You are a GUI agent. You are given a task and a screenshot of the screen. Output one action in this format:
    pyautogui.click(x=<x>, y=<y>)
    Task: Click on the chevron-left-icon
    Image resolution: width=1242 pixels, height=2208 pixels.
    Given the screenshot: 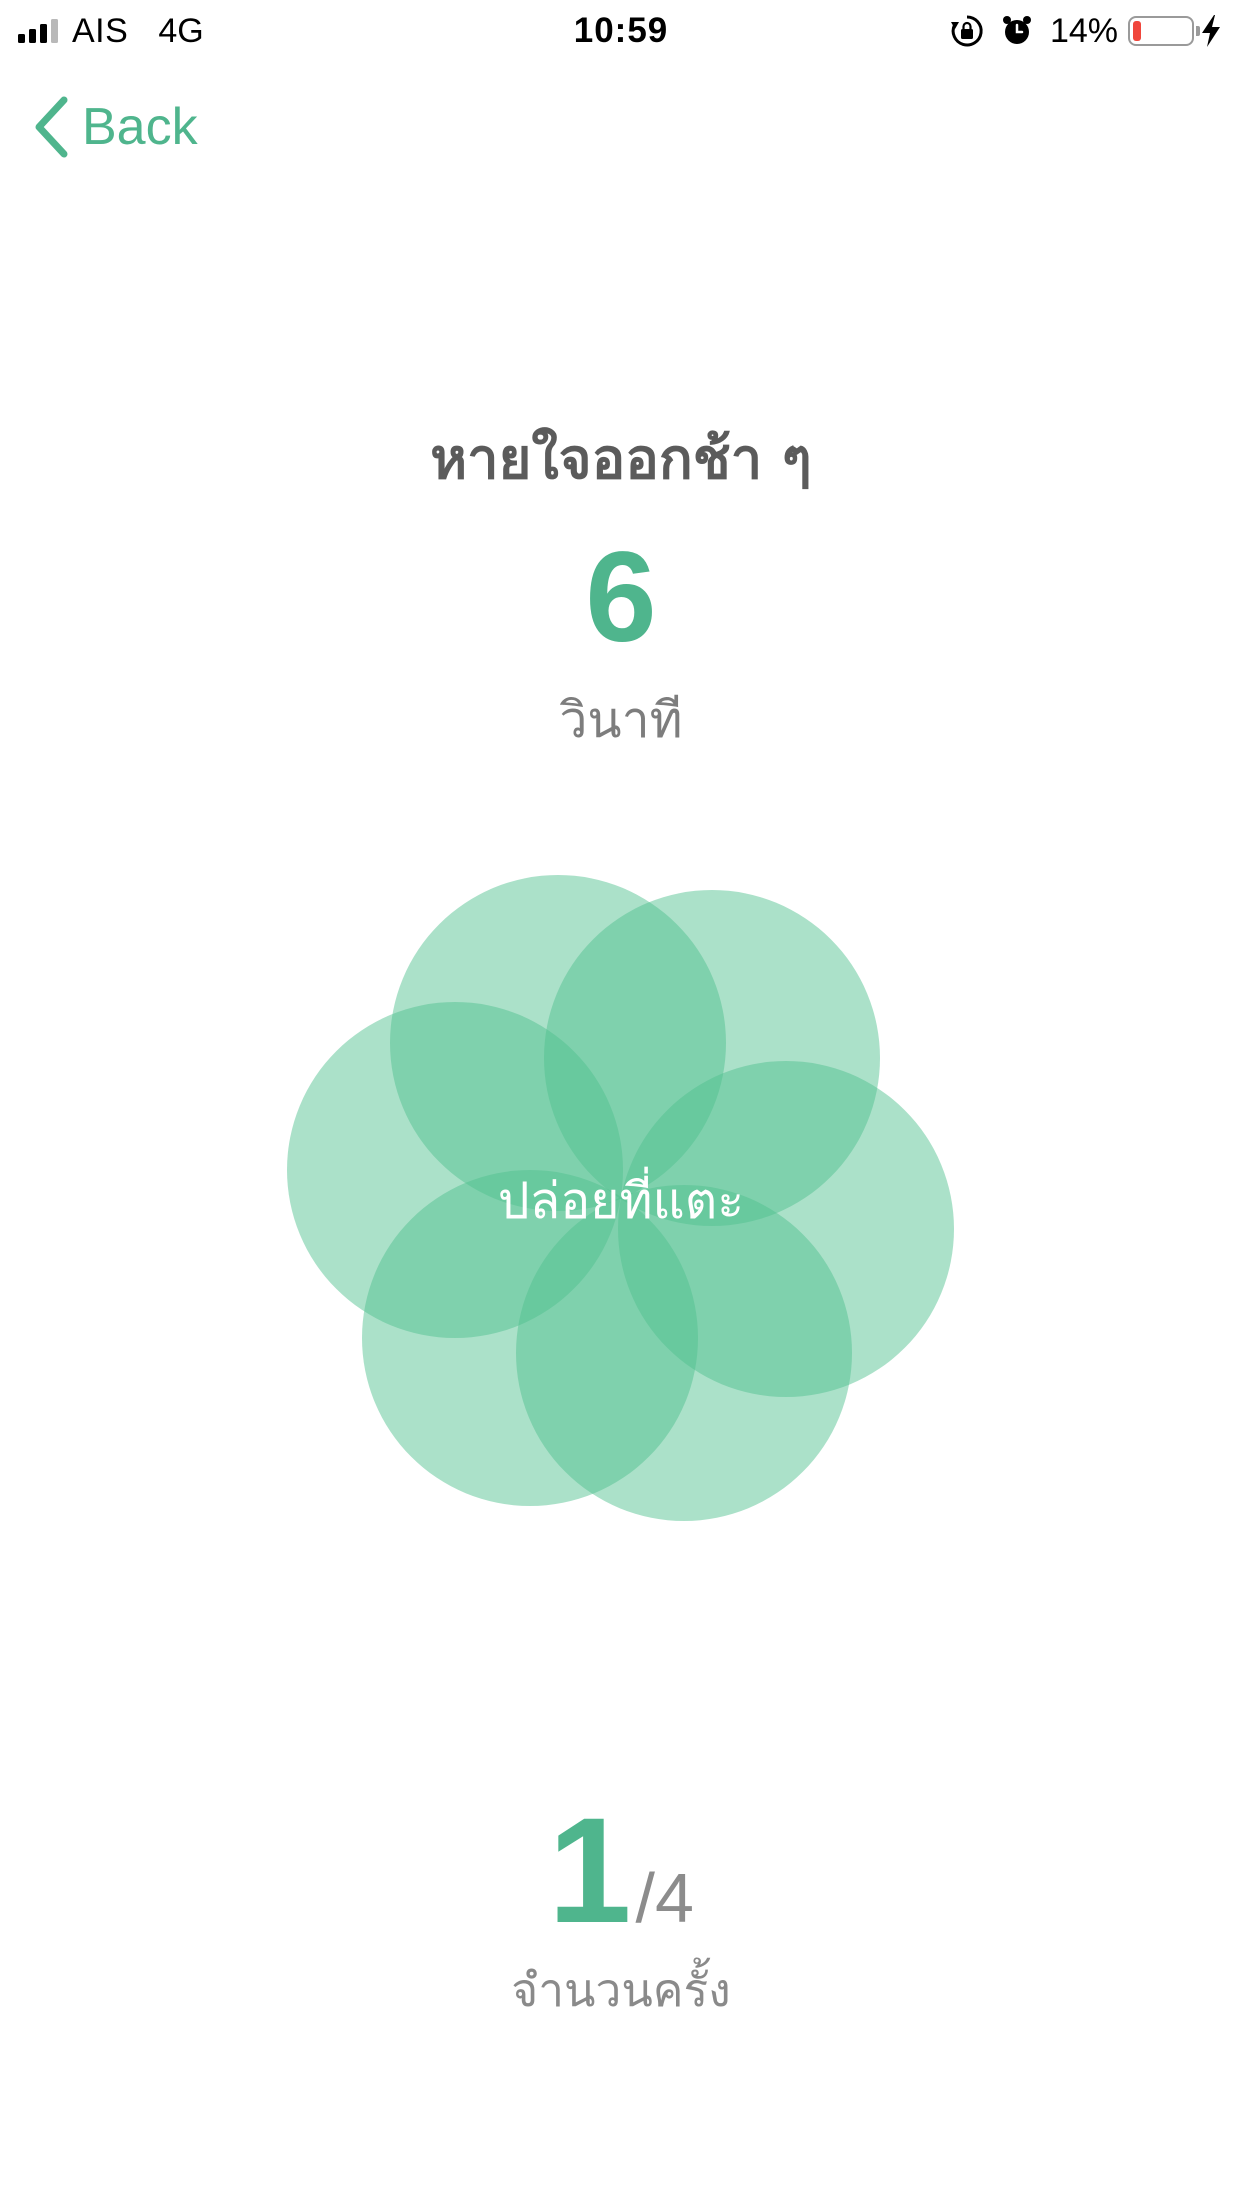 What is the action you would take?
    pyautogui.click(x=51, y=127)
    